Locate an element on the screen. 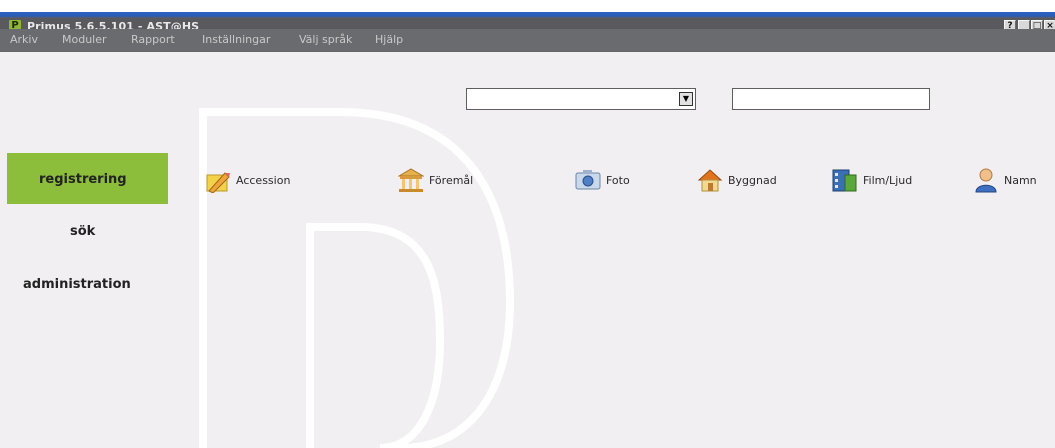 The image size is (1055, 448). module-label: Foto is located at coordinates (618, 180).